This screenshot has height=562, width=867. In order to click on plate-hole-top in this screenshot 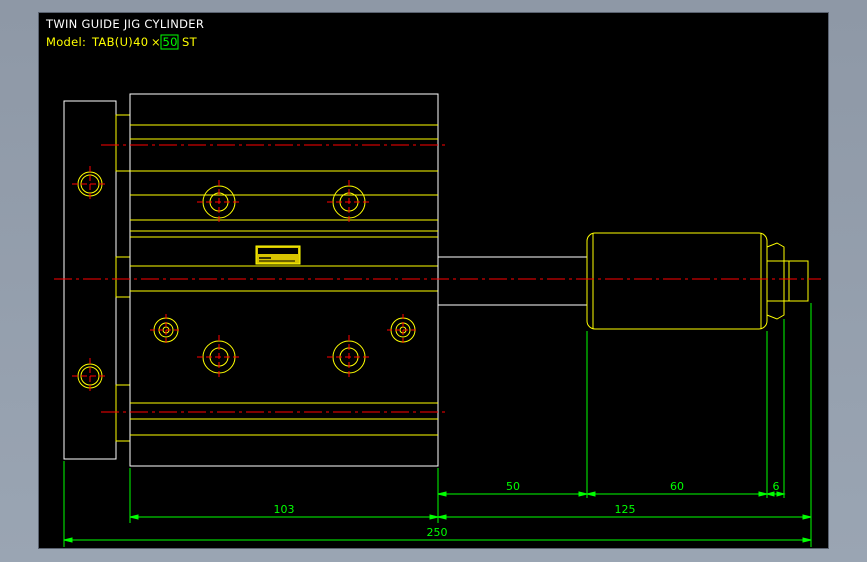, I will do `click(90, 184)`.